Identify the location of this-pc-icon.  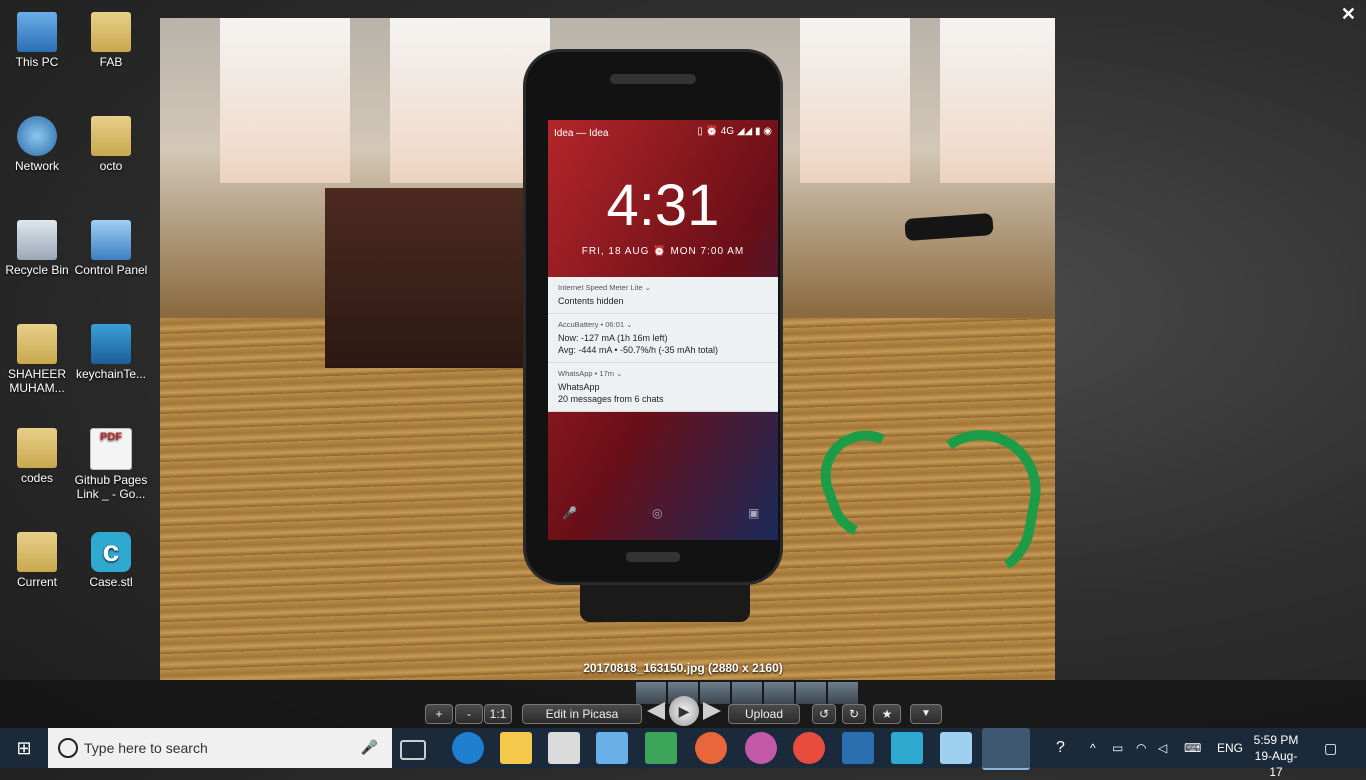
(37, 32).